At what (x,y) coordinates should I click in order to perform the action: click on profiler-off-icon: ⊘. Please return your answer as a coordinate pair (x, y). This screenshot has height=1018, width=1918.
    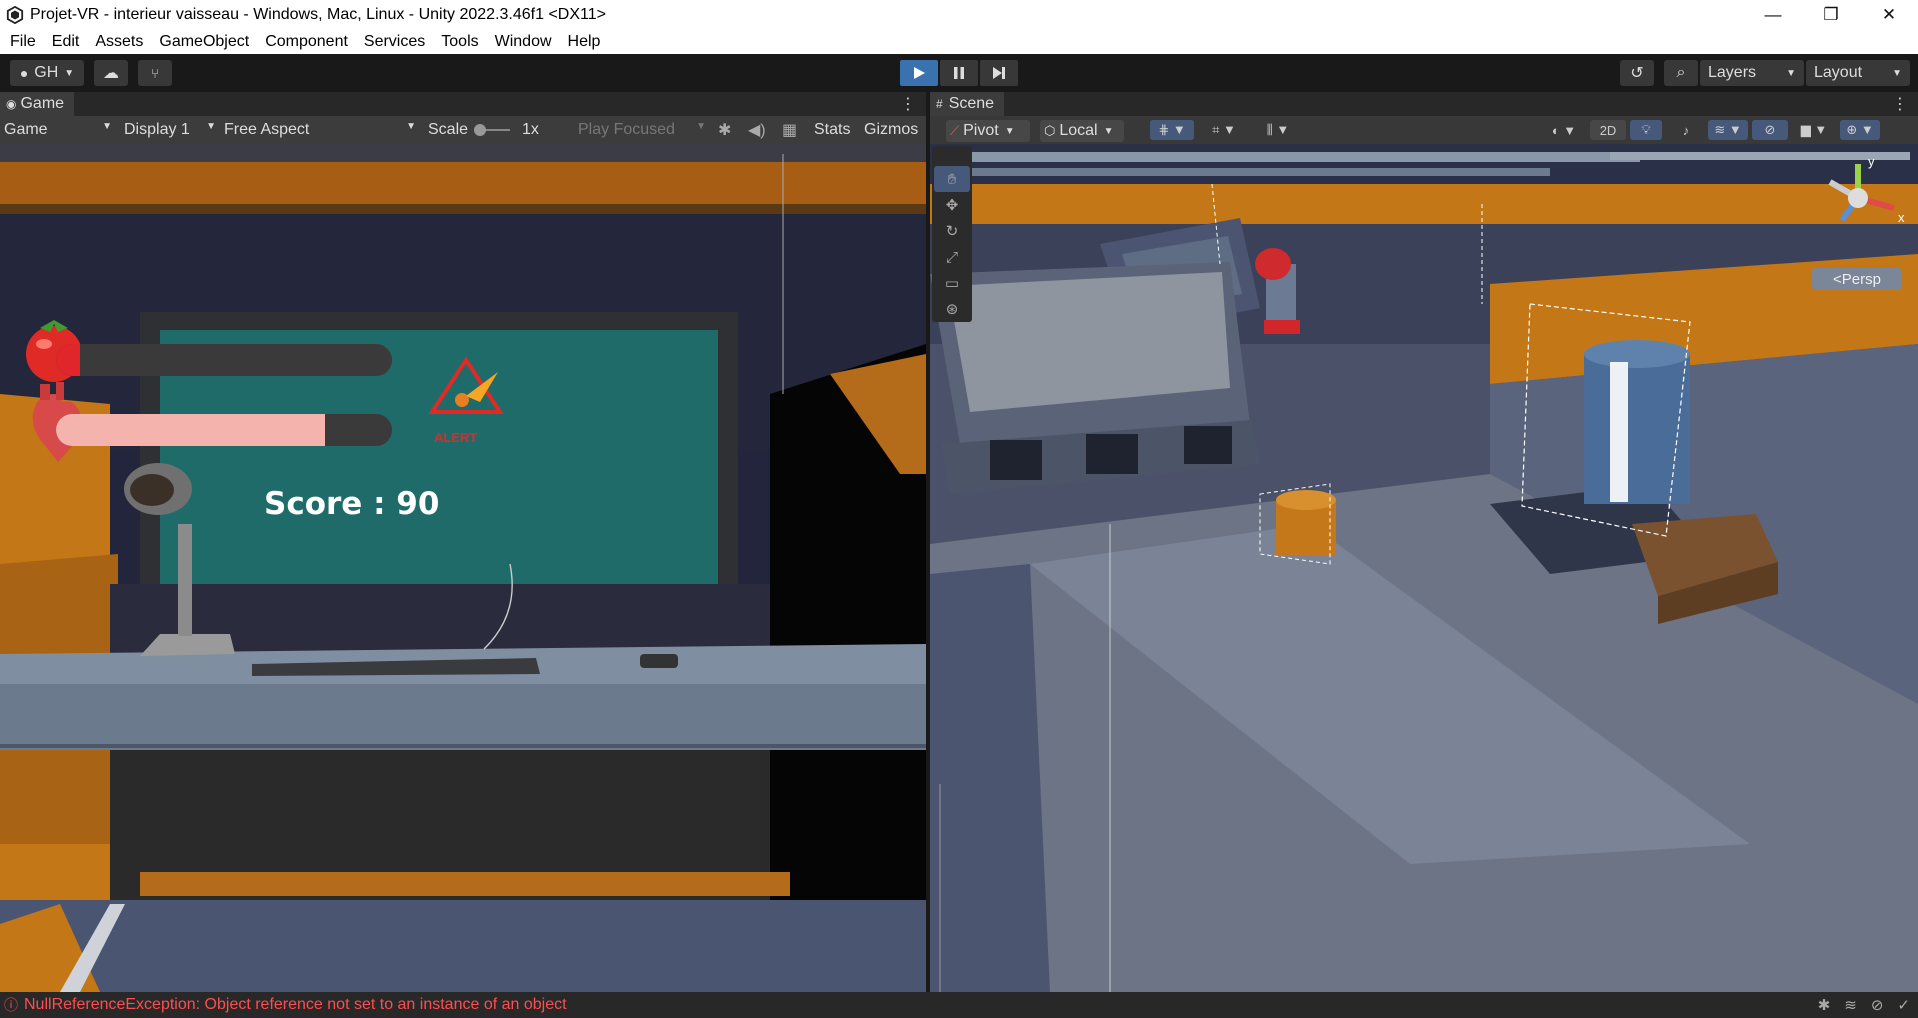
    Looking at the image, I should click on (1877, 1005).